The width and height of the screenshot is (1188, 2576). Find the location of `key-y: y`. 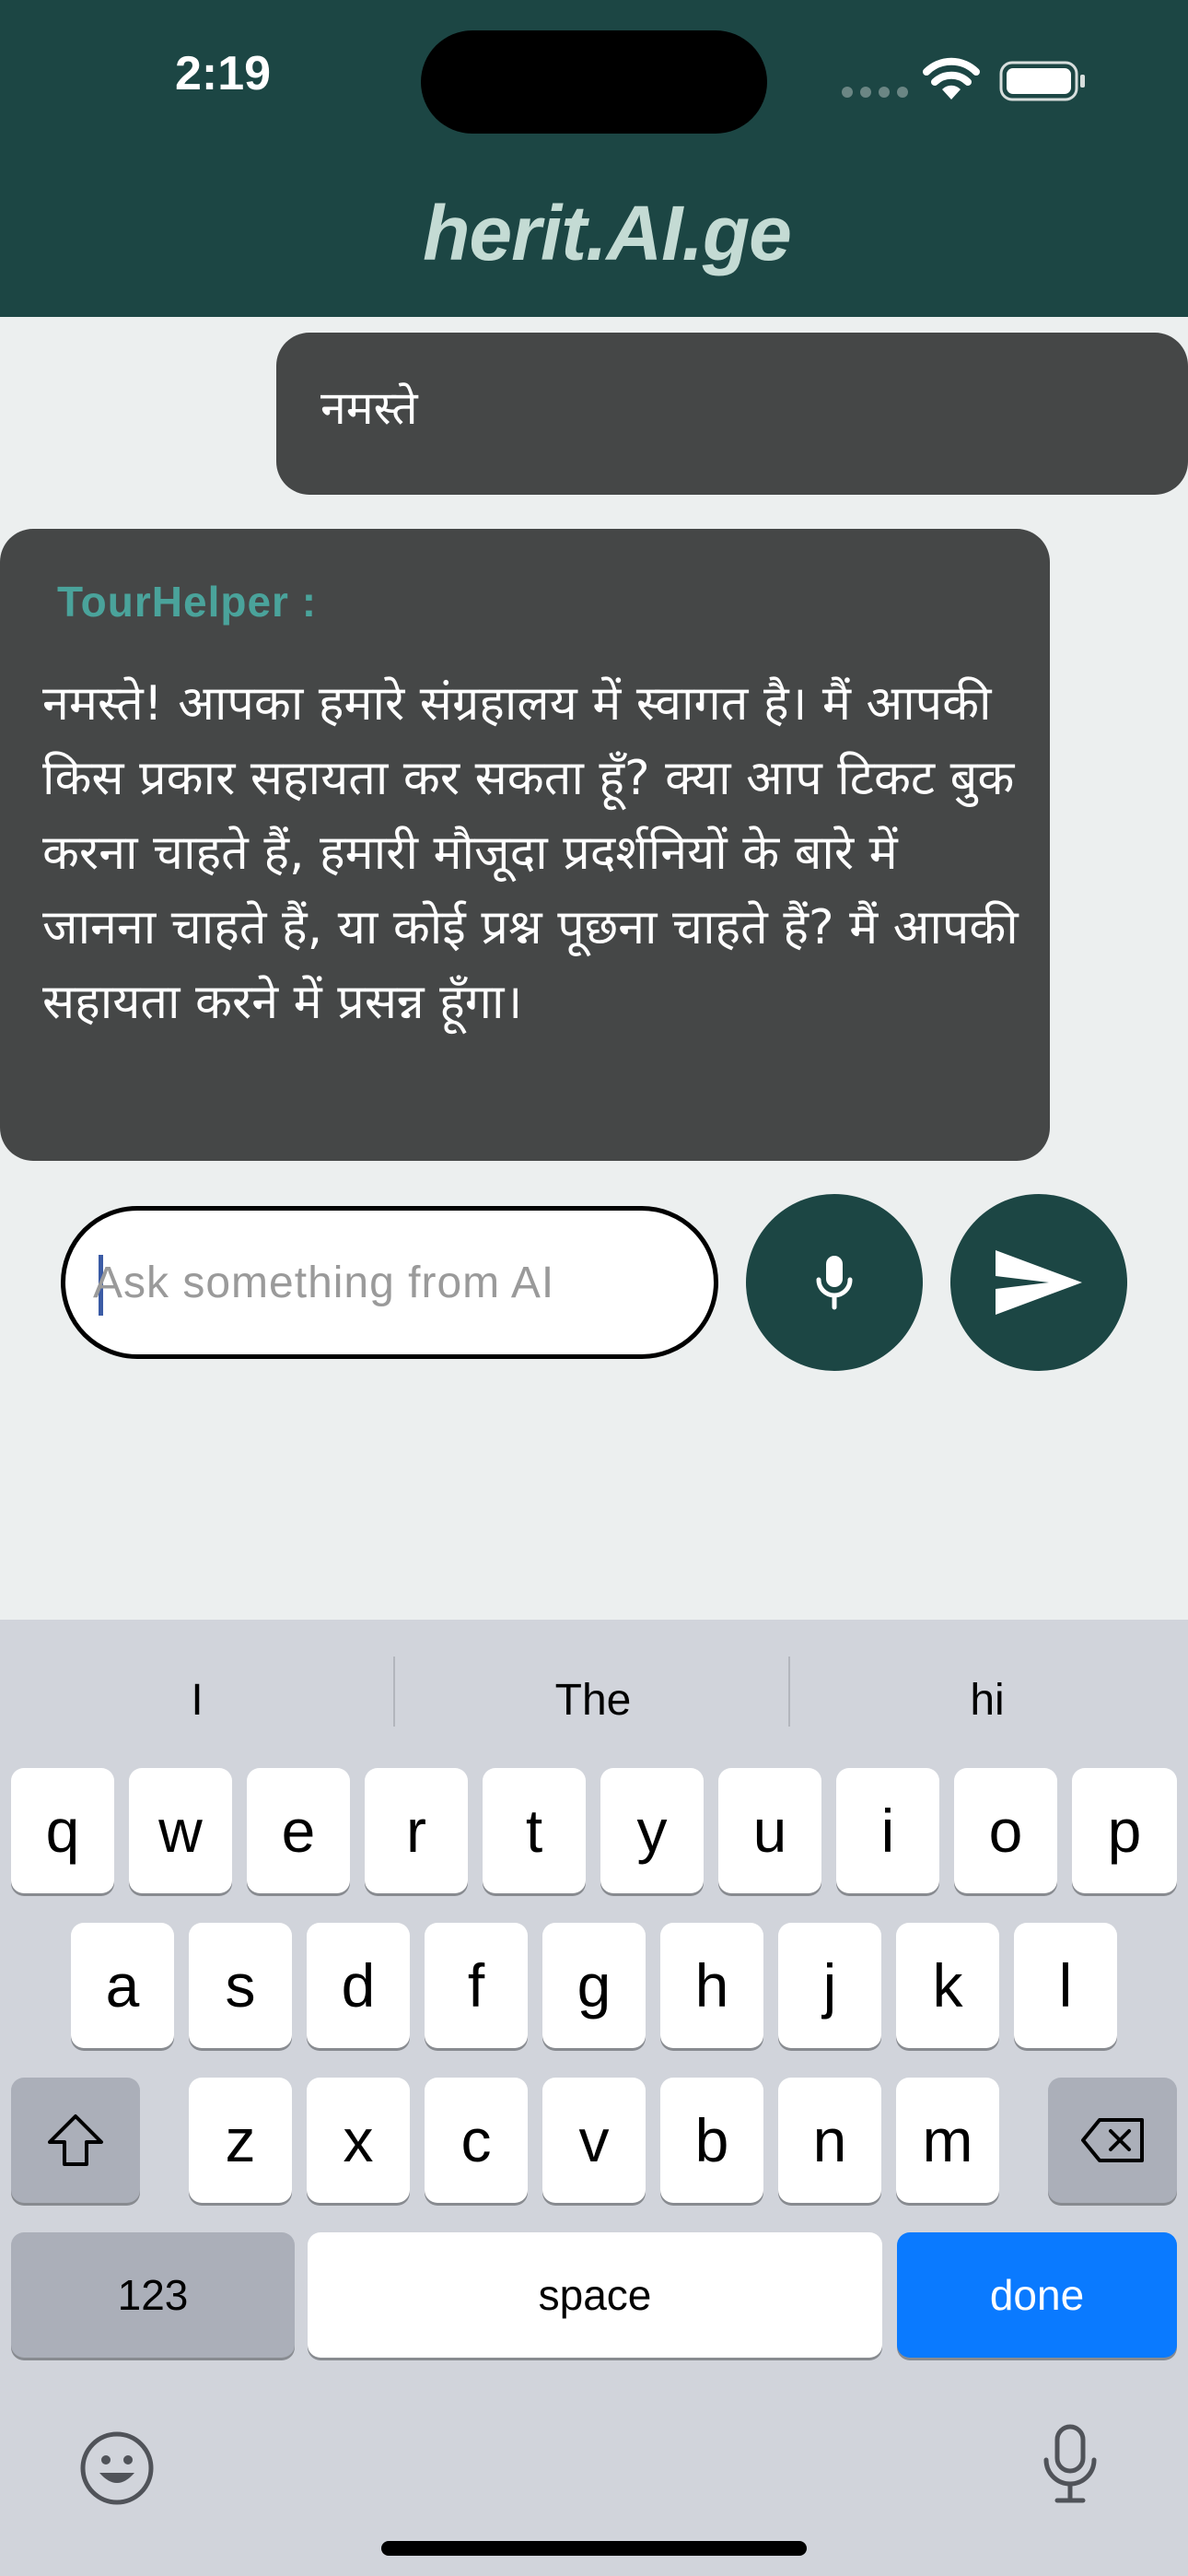

key-y: y is located at coordinates (652, 1830).